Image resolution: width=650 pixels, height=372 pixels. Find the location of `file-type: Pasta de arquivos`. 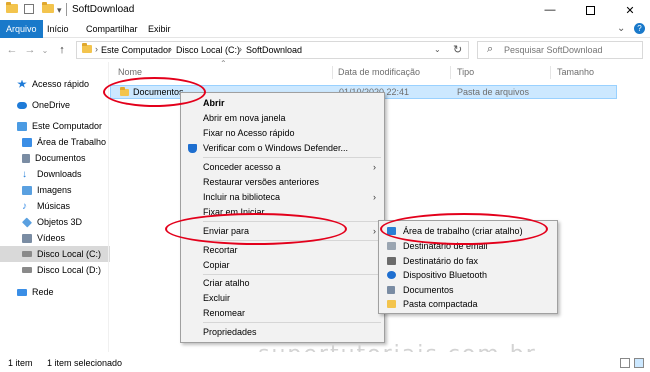

file-type: Pasta de arquivos is located at coordinates (493, 92).